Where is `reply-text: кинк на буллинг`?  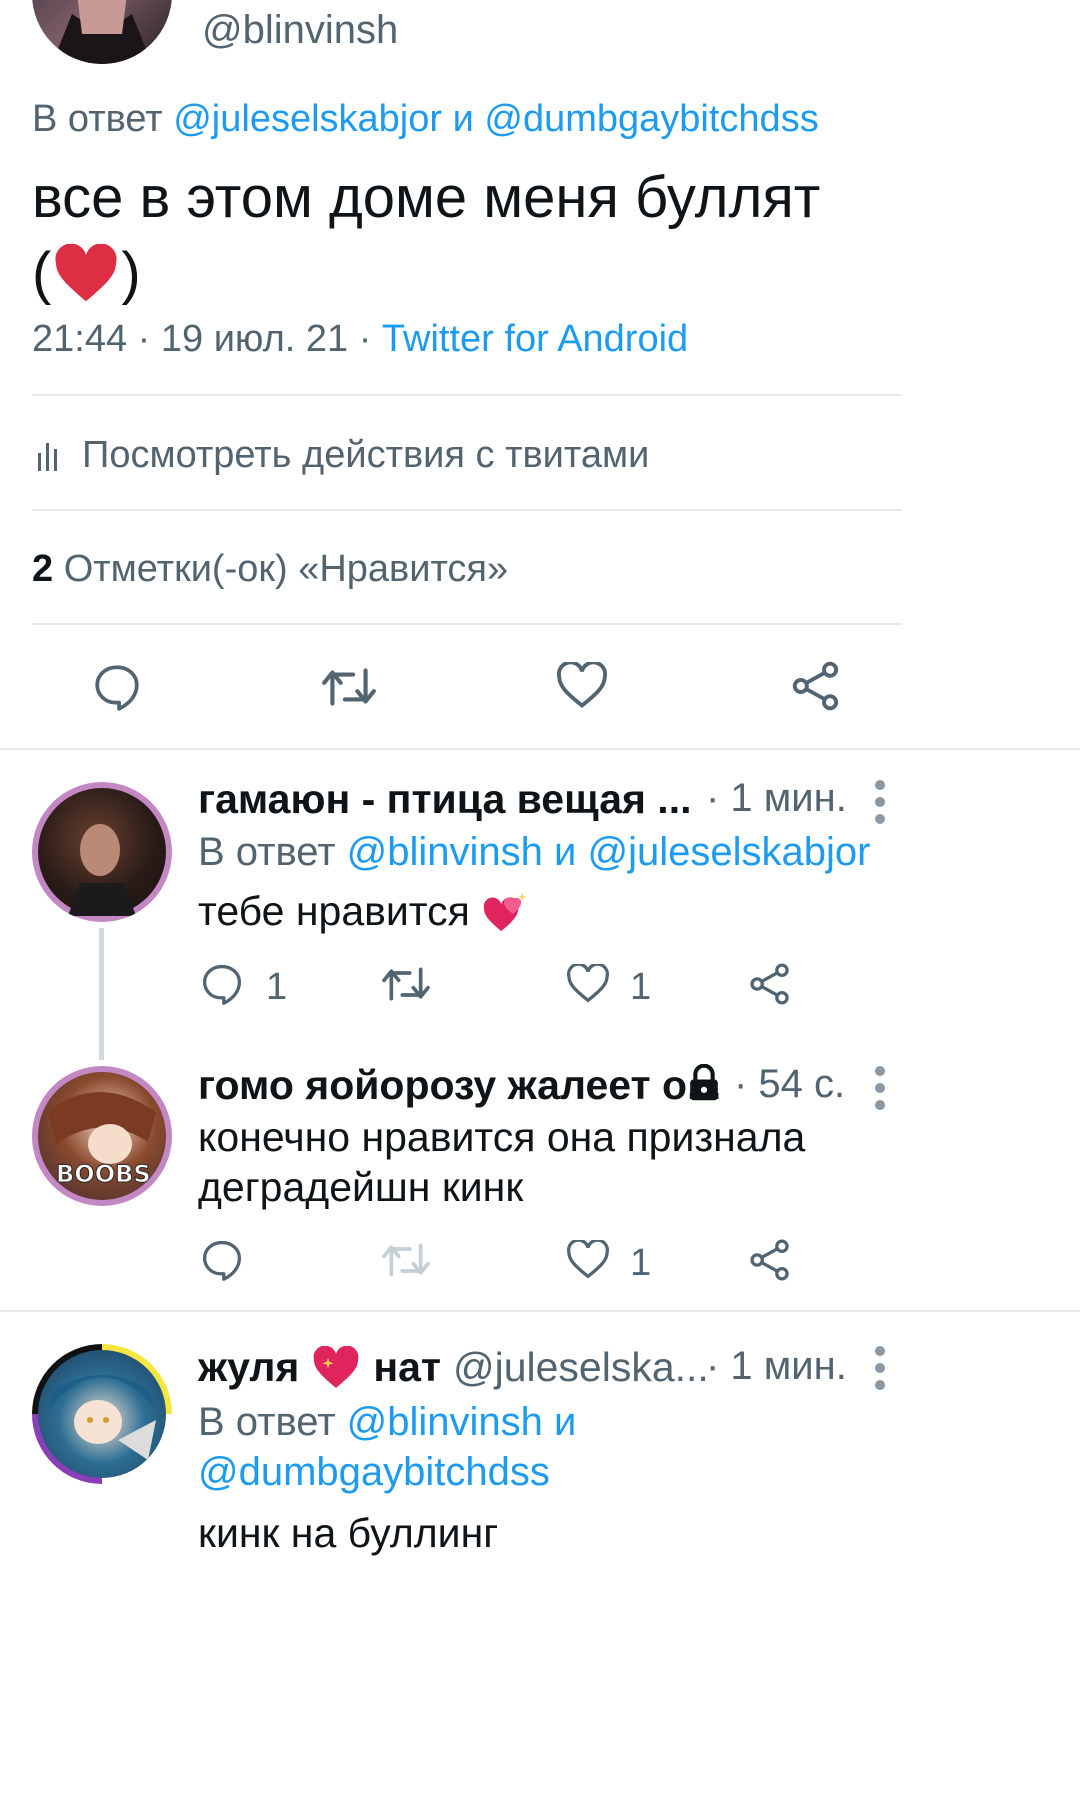
reply-text: кинк на буллинг is located at coordinates (348, 1533).